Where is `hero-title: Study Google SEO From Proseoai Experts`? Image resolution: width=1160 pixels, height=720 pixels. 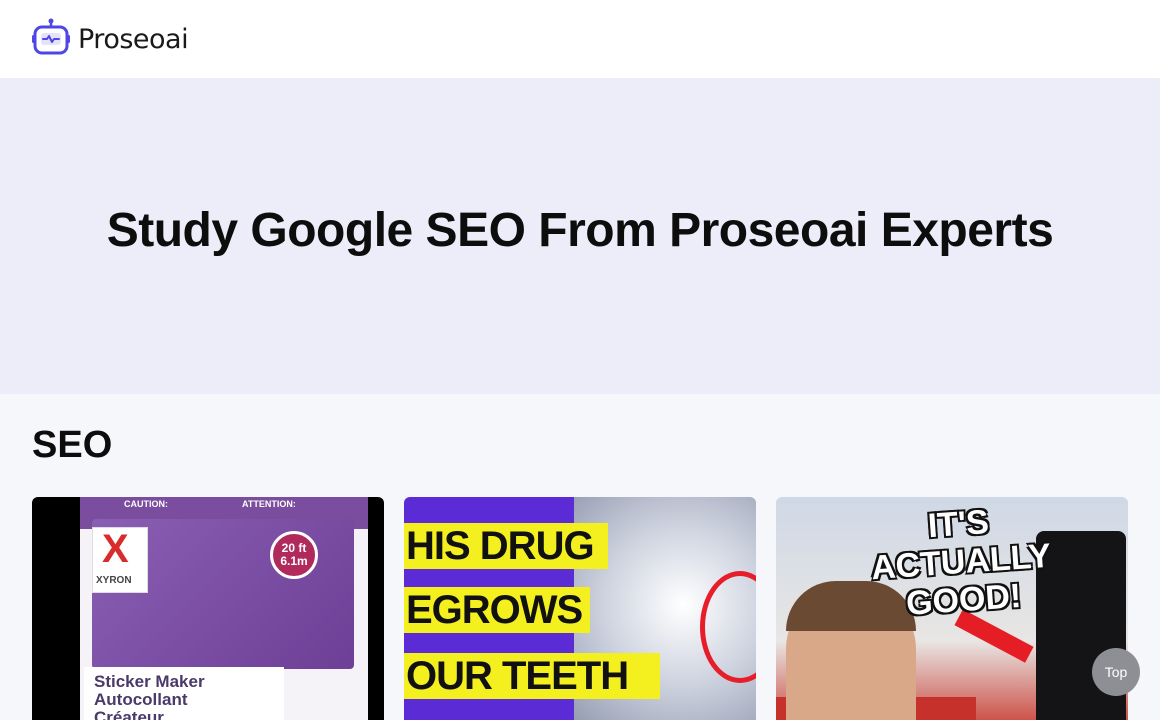
hero-title: Study Google SEO From Proseoai Experts is located at coordinates (580, 230).